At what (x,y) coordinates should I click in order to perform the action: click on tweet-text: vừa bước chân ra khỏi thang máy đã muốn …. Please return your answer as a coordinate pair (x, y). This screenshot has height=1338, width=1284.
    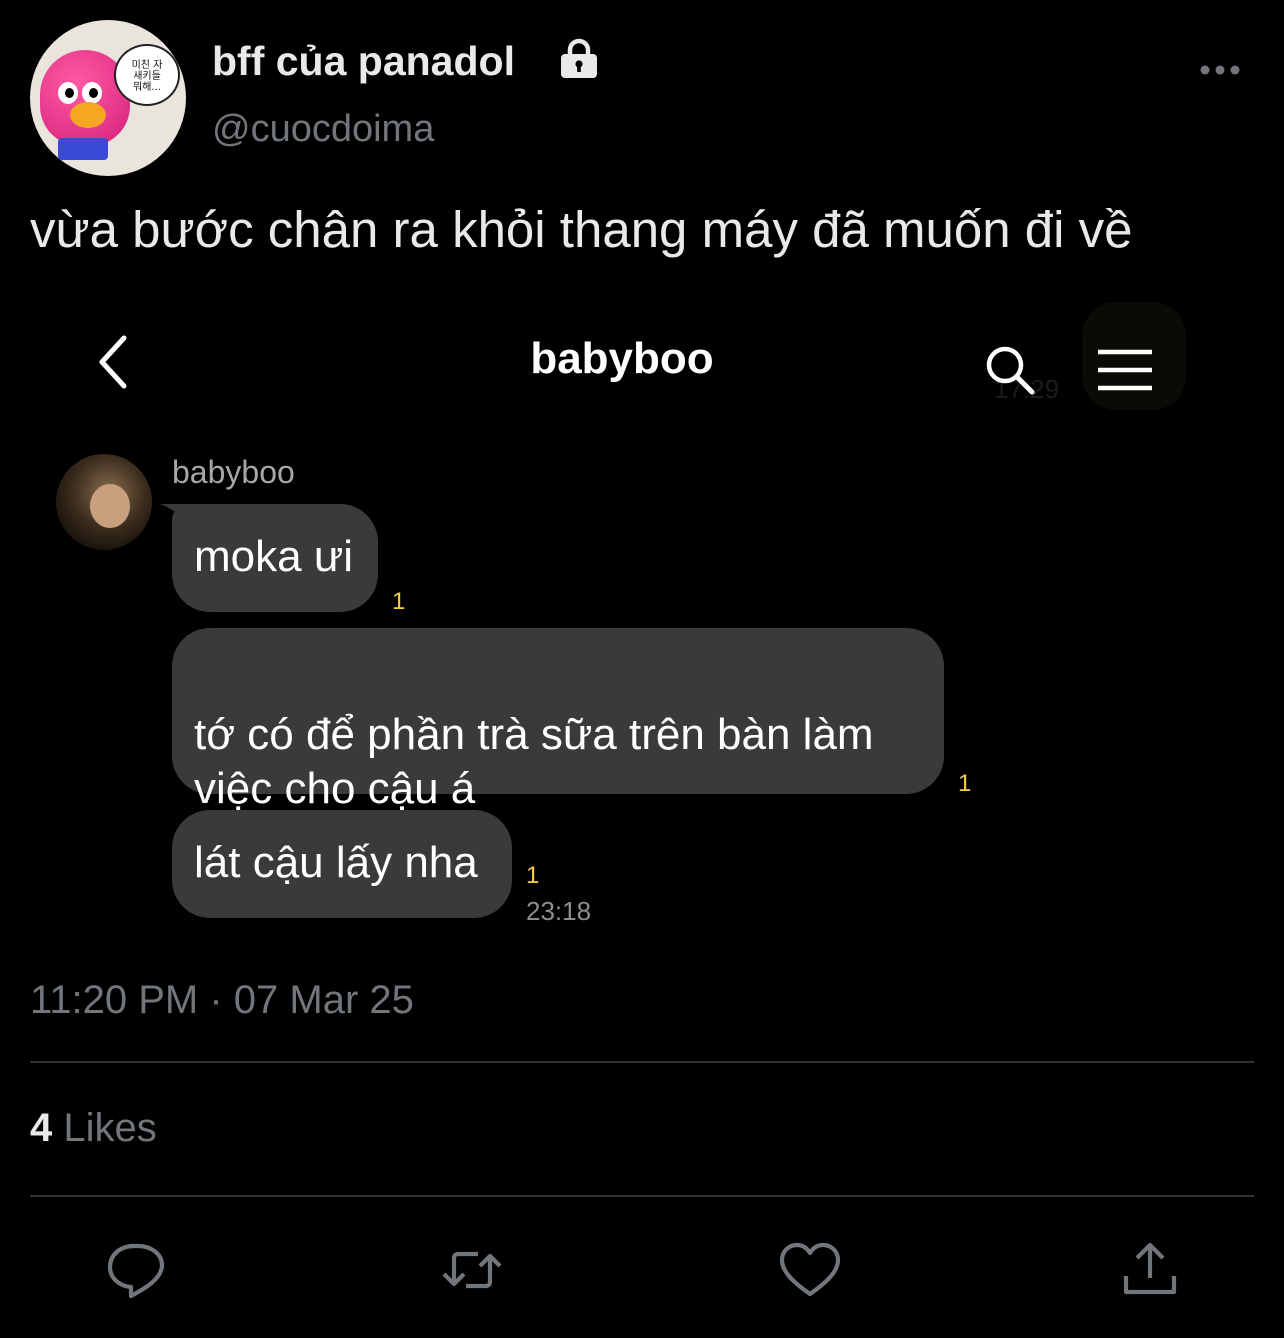
    Looking at the image, I should click on (581, 229).